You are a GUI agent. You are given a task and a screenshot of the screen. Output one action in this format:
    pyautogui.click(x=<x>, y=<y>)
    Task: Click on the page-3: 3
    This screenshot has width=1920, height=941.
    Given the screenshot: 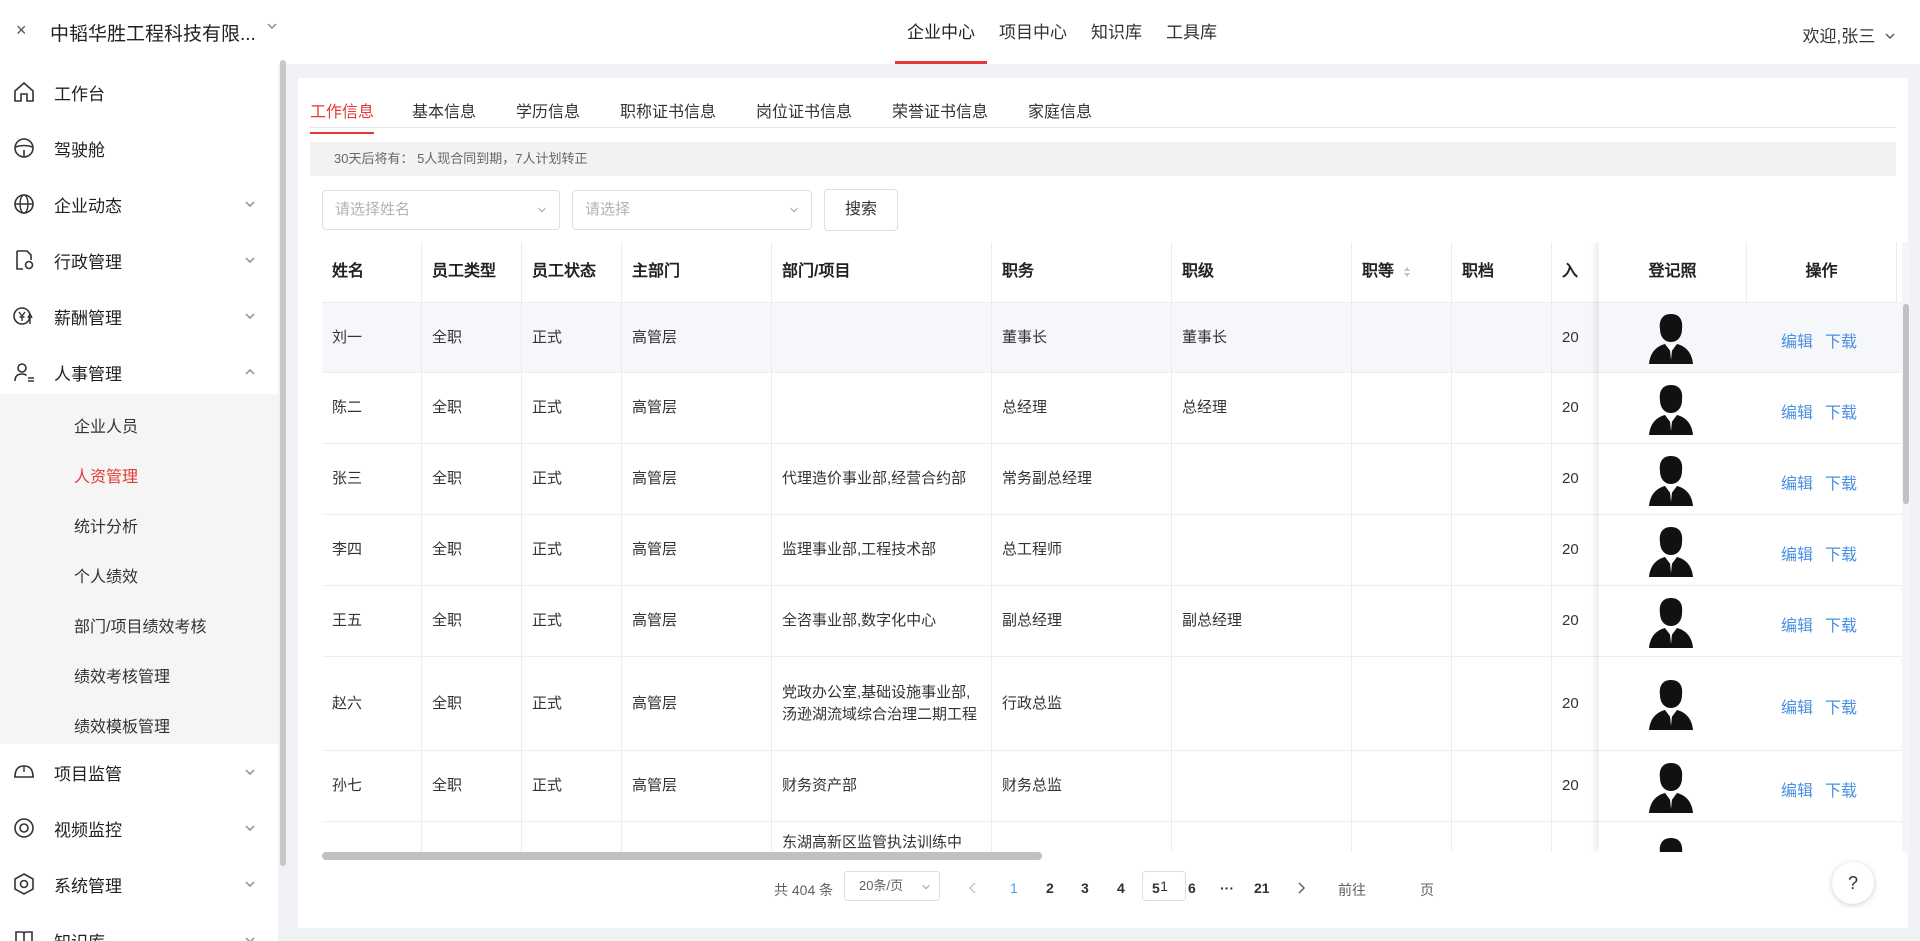 What is the action you would take?
    pyautogui.click(x=1085, y=888)
    